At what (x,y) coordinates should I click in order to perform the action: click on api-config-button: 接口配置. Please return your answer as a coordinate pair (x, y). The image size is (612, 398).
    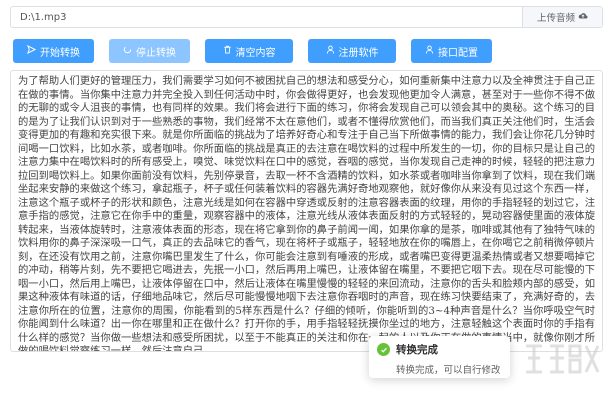
    Looking at the image, I should click on (451, 51).